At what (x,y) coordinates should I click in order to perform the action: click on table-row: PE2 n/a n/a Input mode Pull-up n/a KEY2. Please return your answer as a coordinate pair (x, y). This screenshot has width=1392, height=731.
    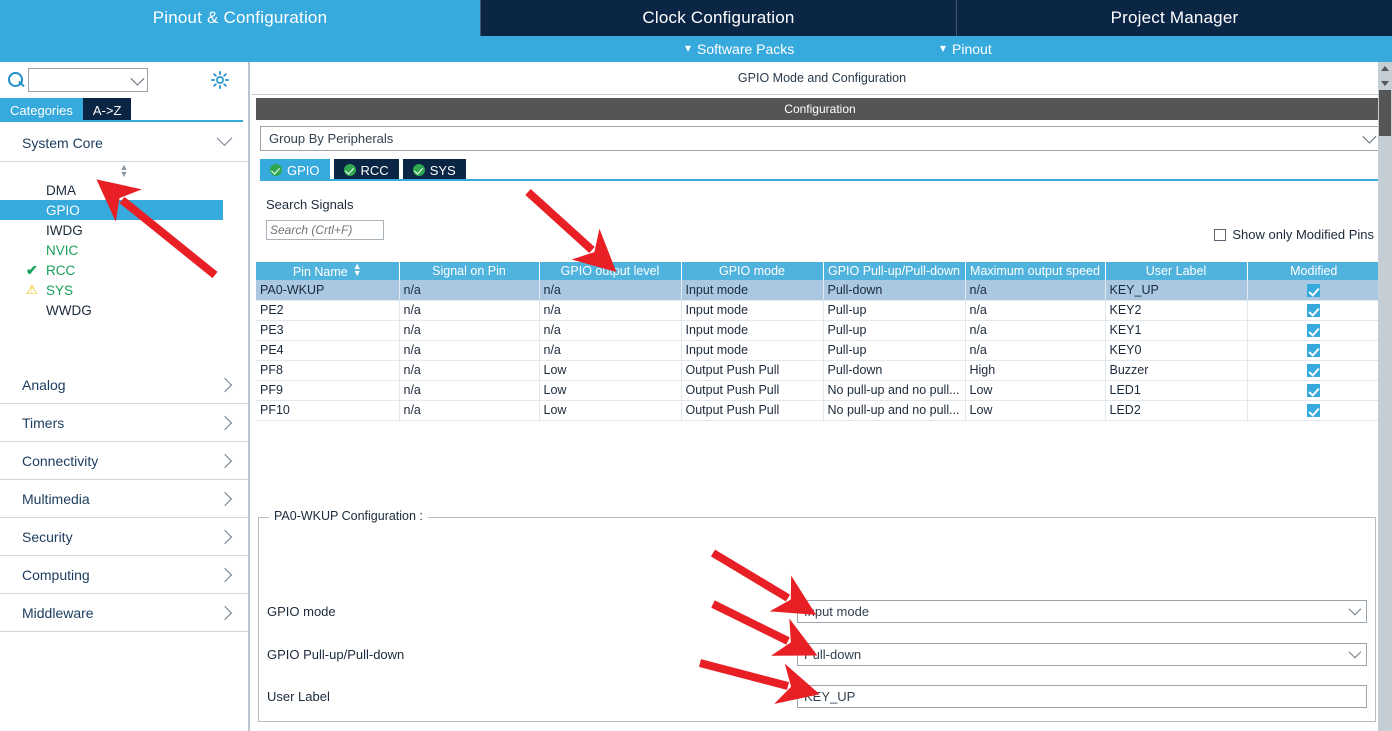
    Looking at the image, I should click on (818, 310).